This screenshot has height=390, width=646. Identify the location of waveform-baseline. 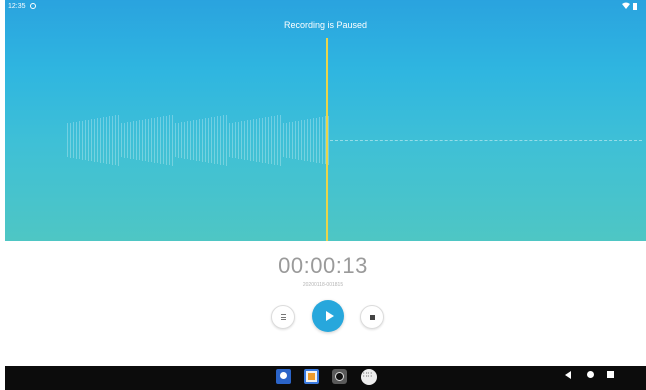
(486, 140).